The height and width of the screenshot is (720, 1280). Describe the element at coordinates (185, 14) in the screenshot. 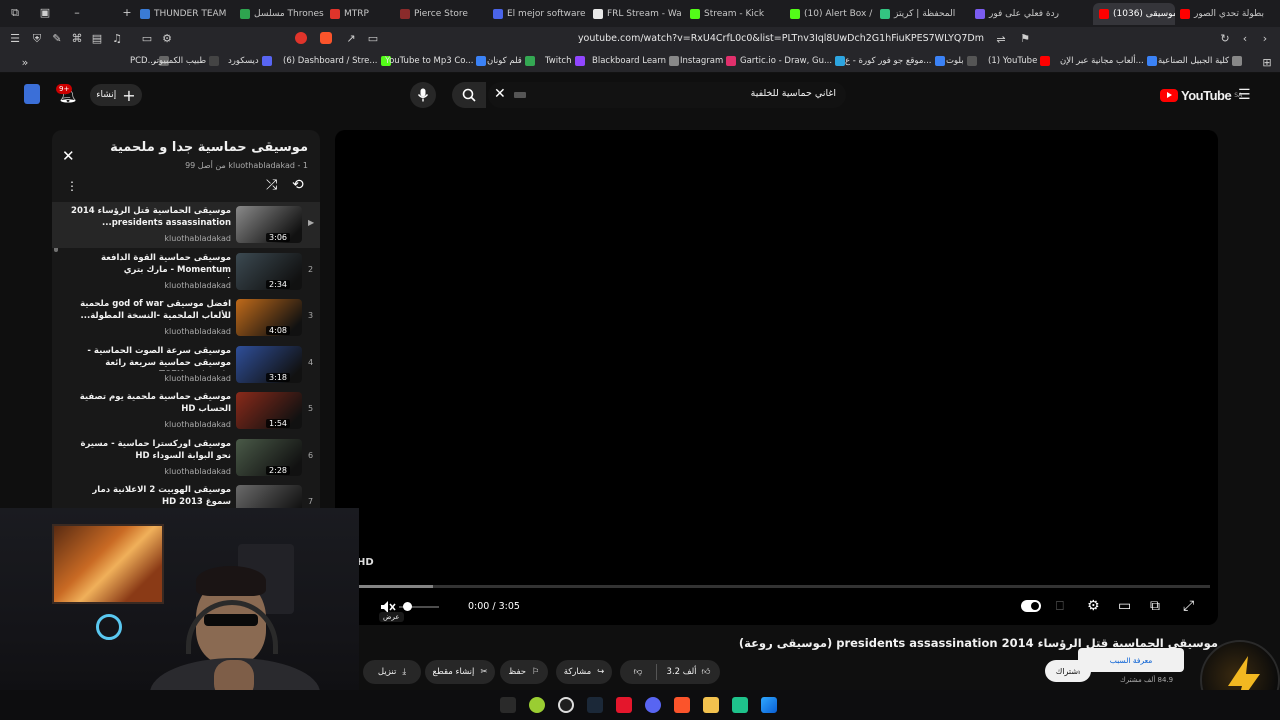

I see `browser-tab: THUNDER TEAM` at that location.